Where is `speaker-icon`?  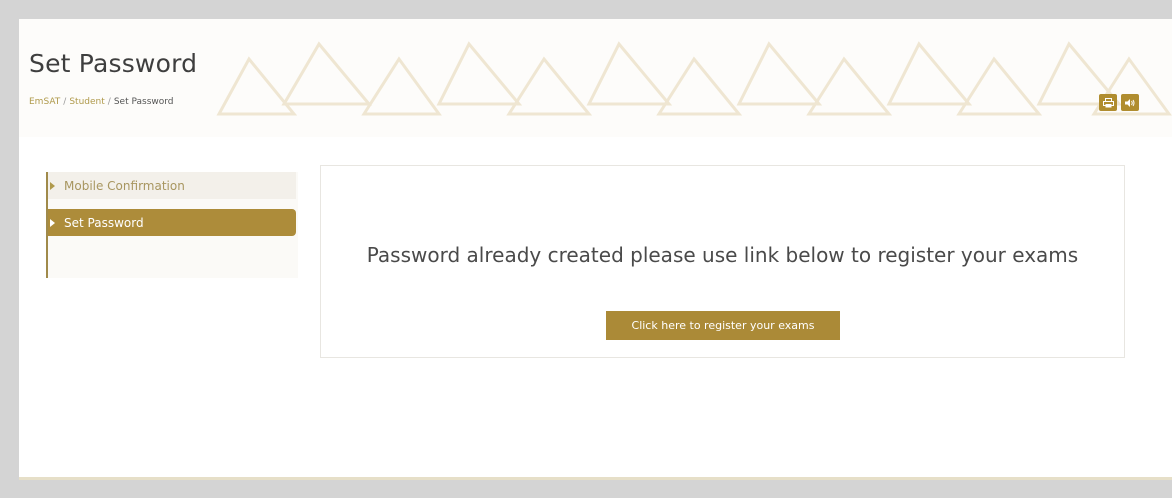
speaker-icon is located at coordinates (1130, 102).